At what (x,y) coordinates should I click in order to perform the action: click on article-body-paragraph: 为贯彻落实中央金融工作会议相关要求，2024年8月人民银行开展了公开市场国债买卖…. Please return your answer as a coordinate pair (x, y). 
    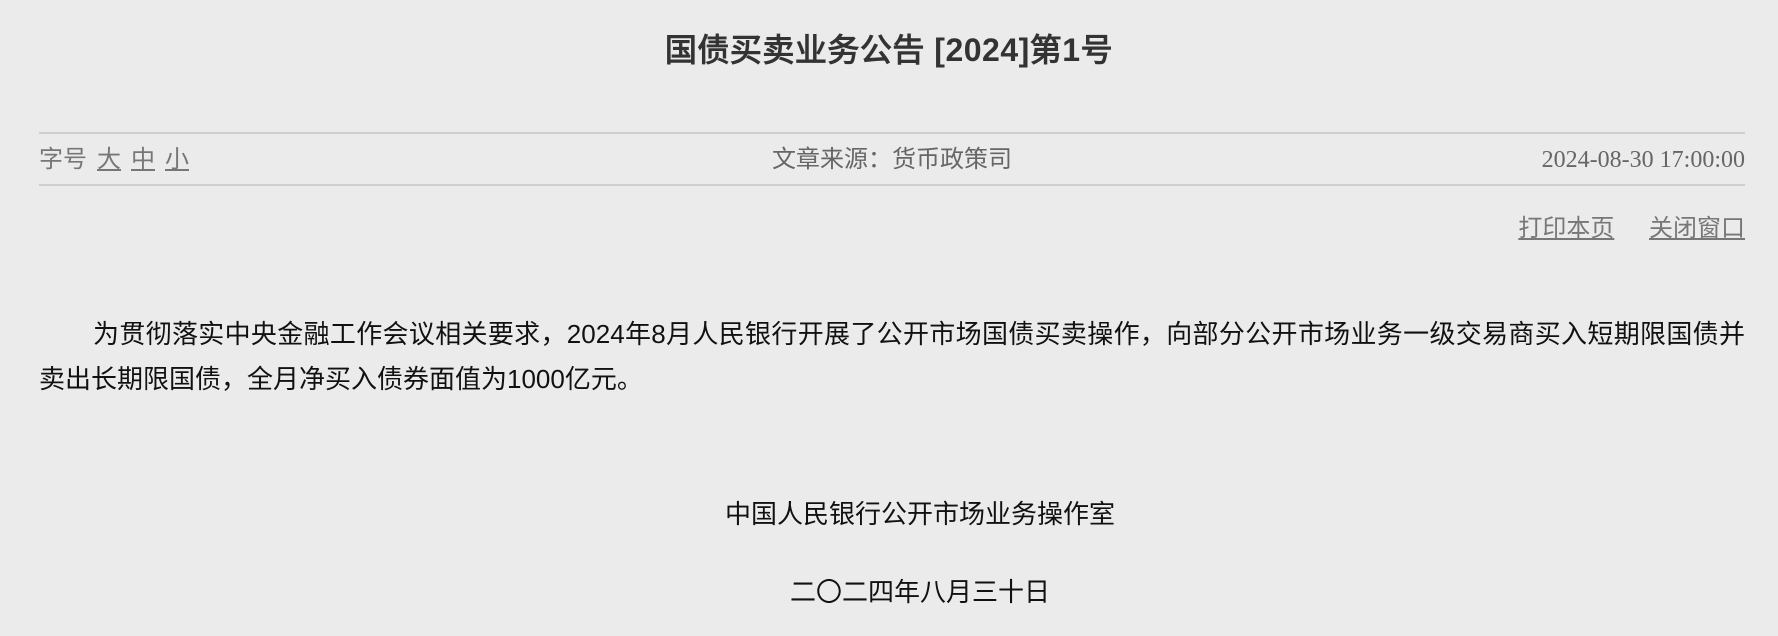
    Looking at the image, I should click on (892, 356).